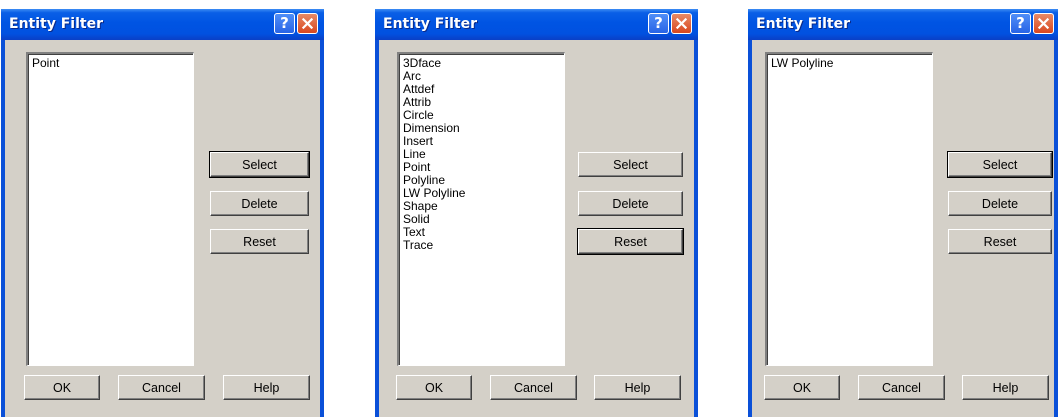  What do you see at coordinates (110, 209) in the screenshot?
I see `entity-listbox: Point` at bounding box center [110, 209].